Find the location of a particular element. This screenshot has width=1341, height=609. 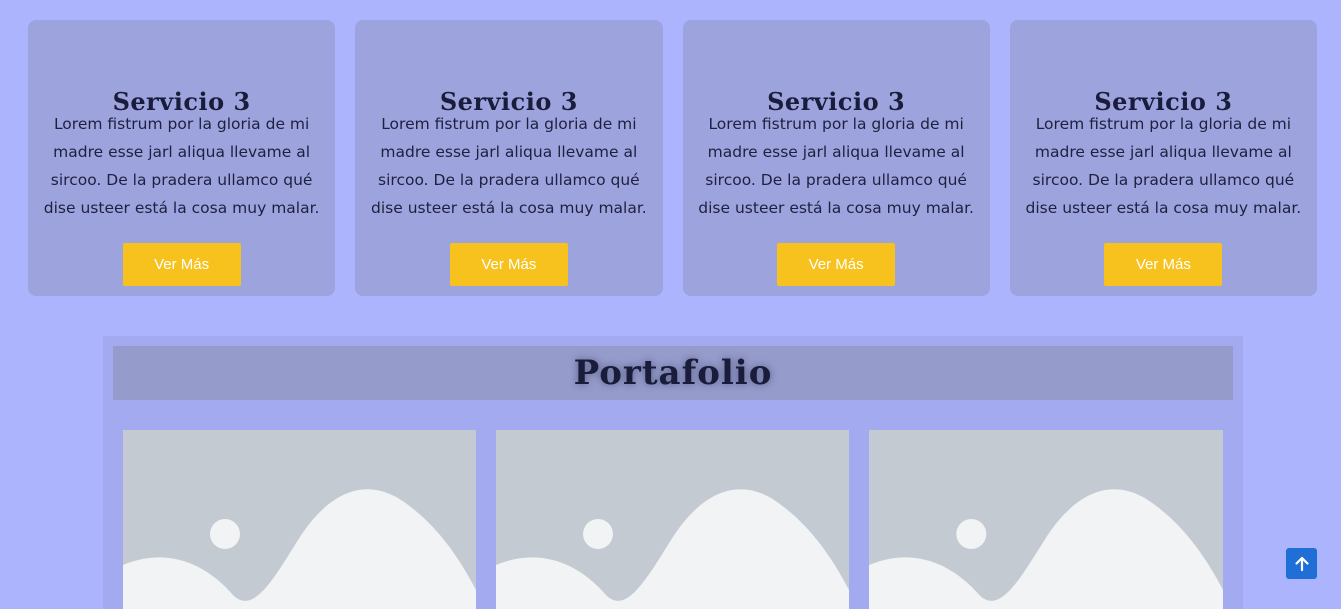

chevron-up-icon is located at coordinates (1301, 563).